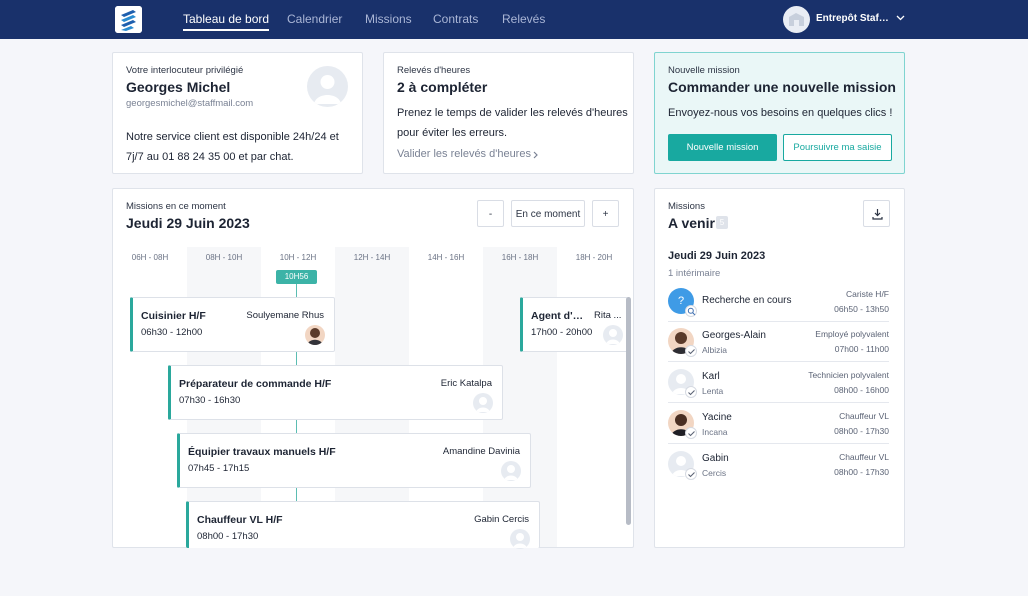 The height and width of the screenshot is (596, 1028). I want to click on shift-time: 08h00 - 17h30, so click(228, 536).